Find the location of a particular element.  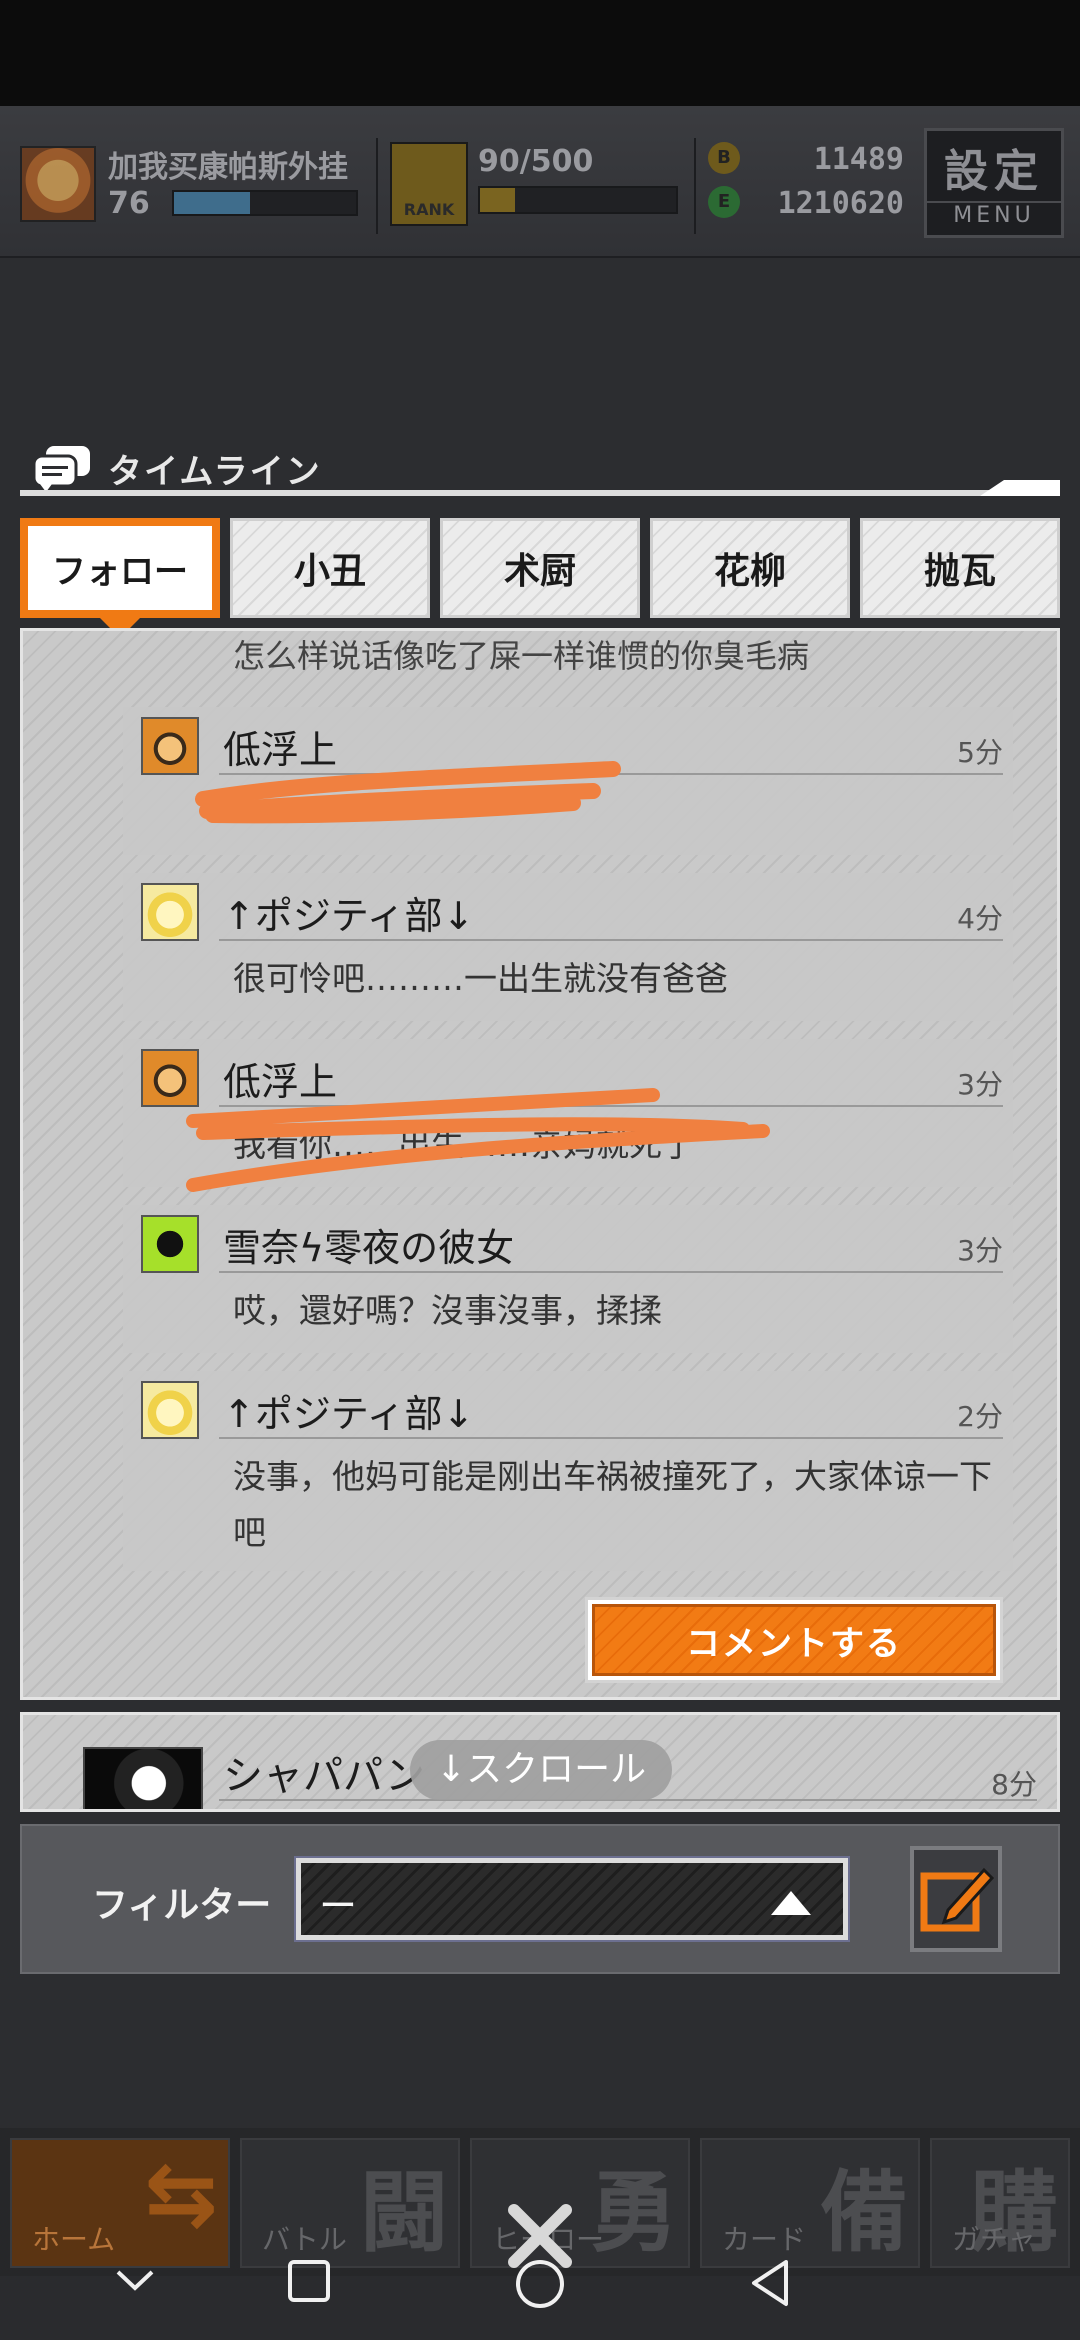

filter-bar: フィルター ー is located at coordinates (540, 1899).